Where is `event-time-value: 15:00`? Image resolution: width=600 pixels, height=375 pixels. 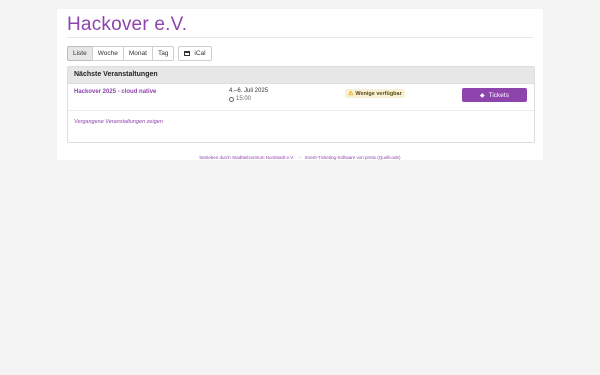
event-time-value: 15:00 is located at coordinates (244, 99).